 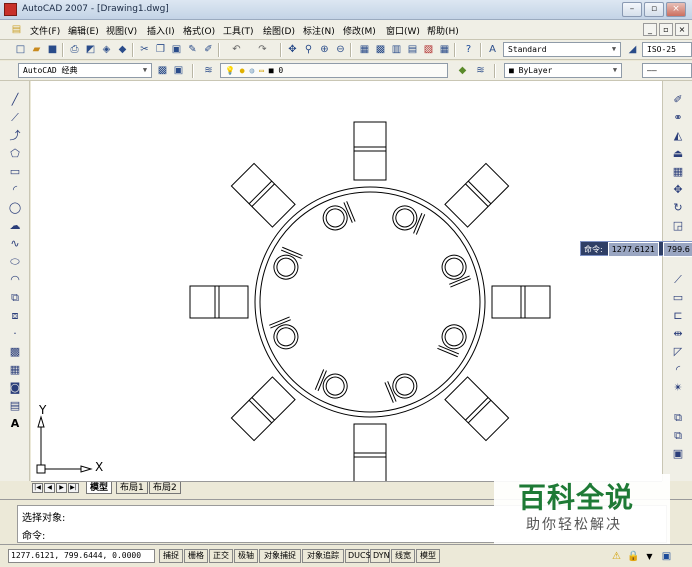 I want to click on new-file-icon: □, so click(x=20, y=49).